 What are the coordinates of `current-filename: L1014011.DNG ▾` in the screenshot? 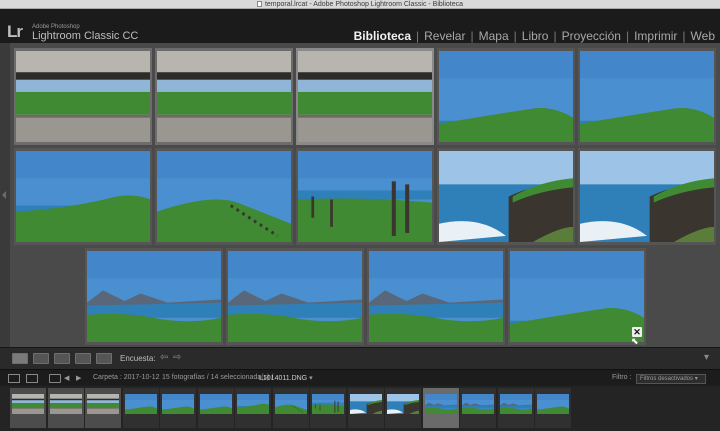 It's located at (286, 378).